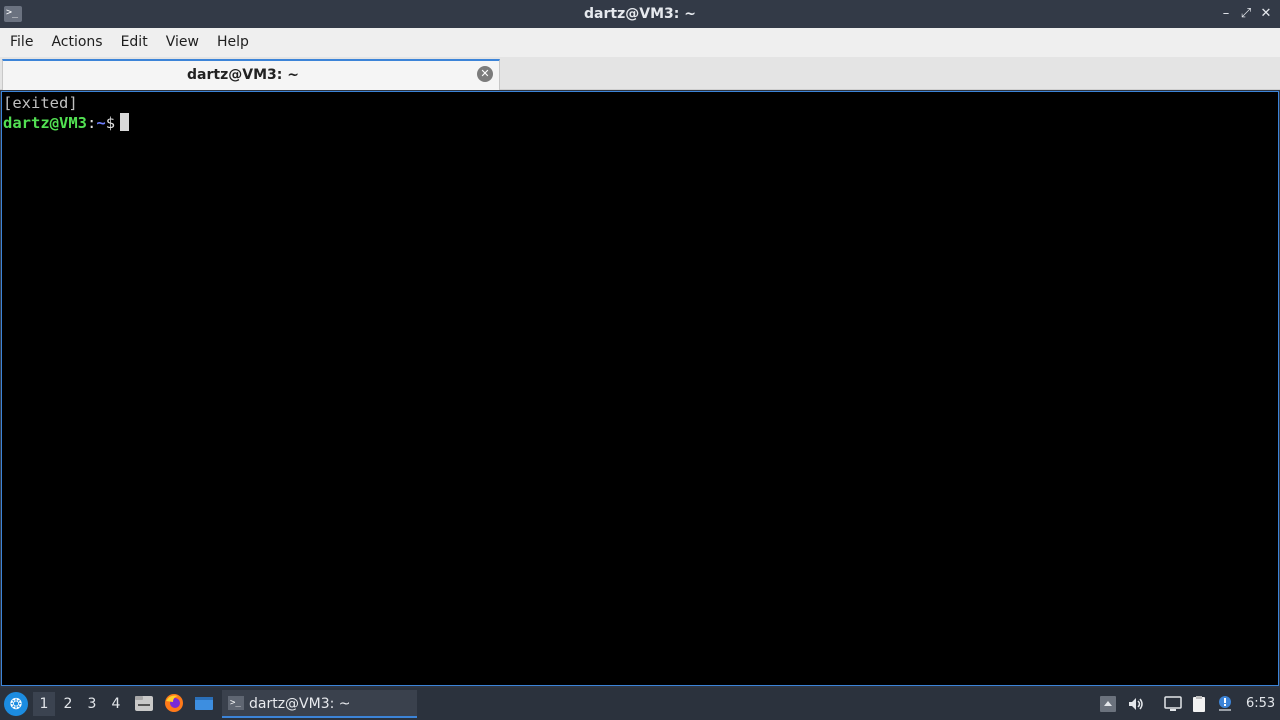  Describe the element at coordinates (233, 42) in the screenshot. I see `menu-help: Help` at that location.